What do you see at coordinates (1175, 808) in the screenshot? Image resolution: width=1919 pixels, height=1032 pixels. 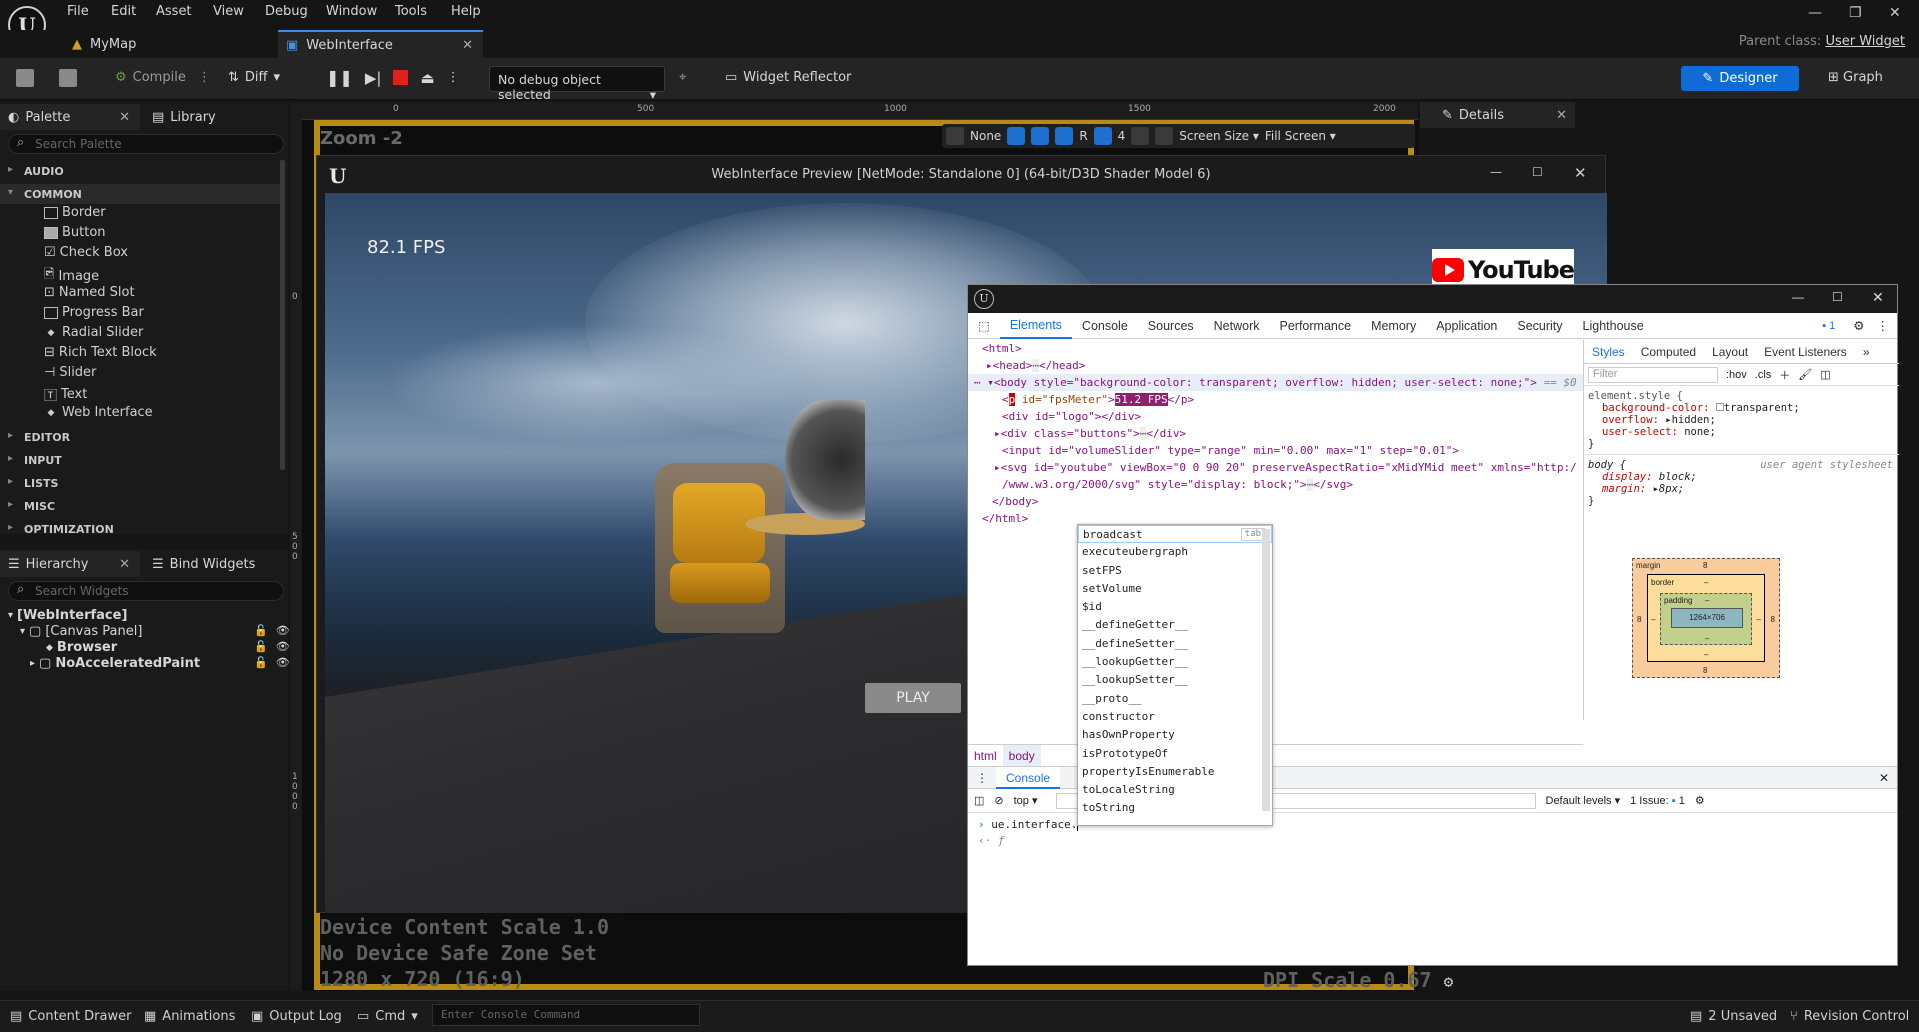 I see `autocomplete-item: toString` at bounding box center [1175, 808].